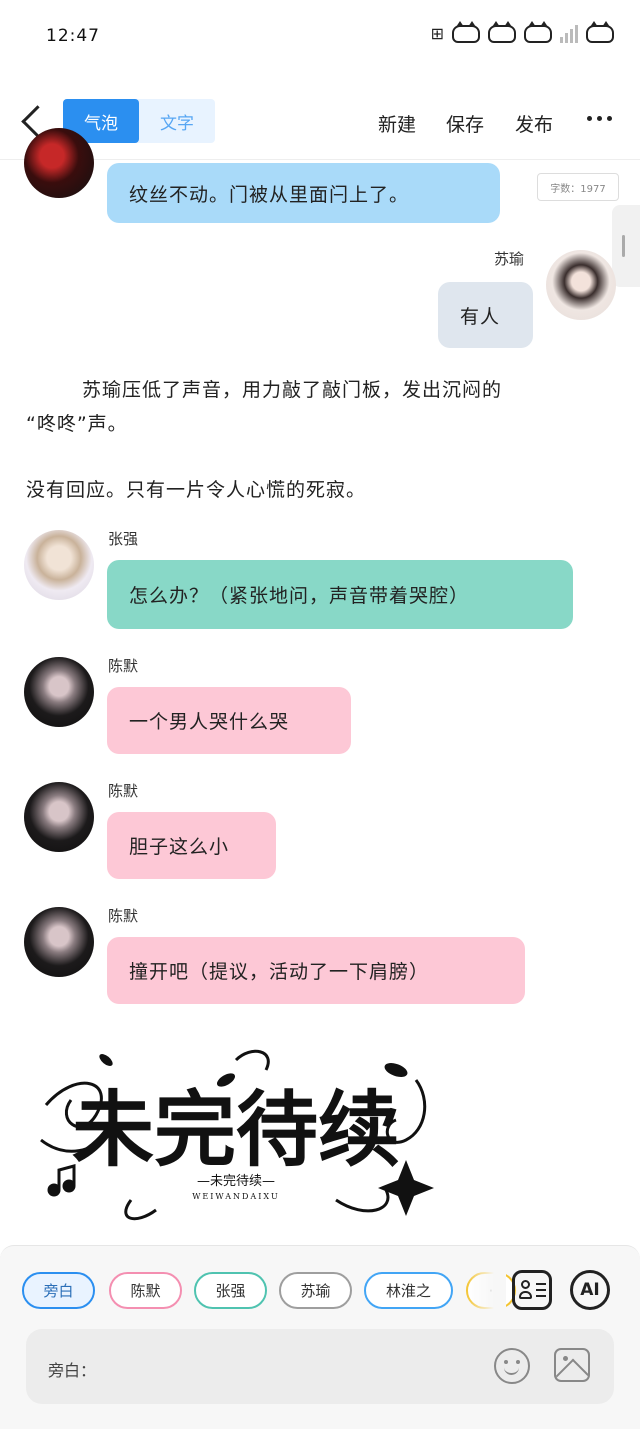 Image resolution: width=640 pixels, height=1429 pixels. Describe the element at coordinates (315, 1290) in the screenshot. I see `role-chip-suyu: 苏瑜` at that location.